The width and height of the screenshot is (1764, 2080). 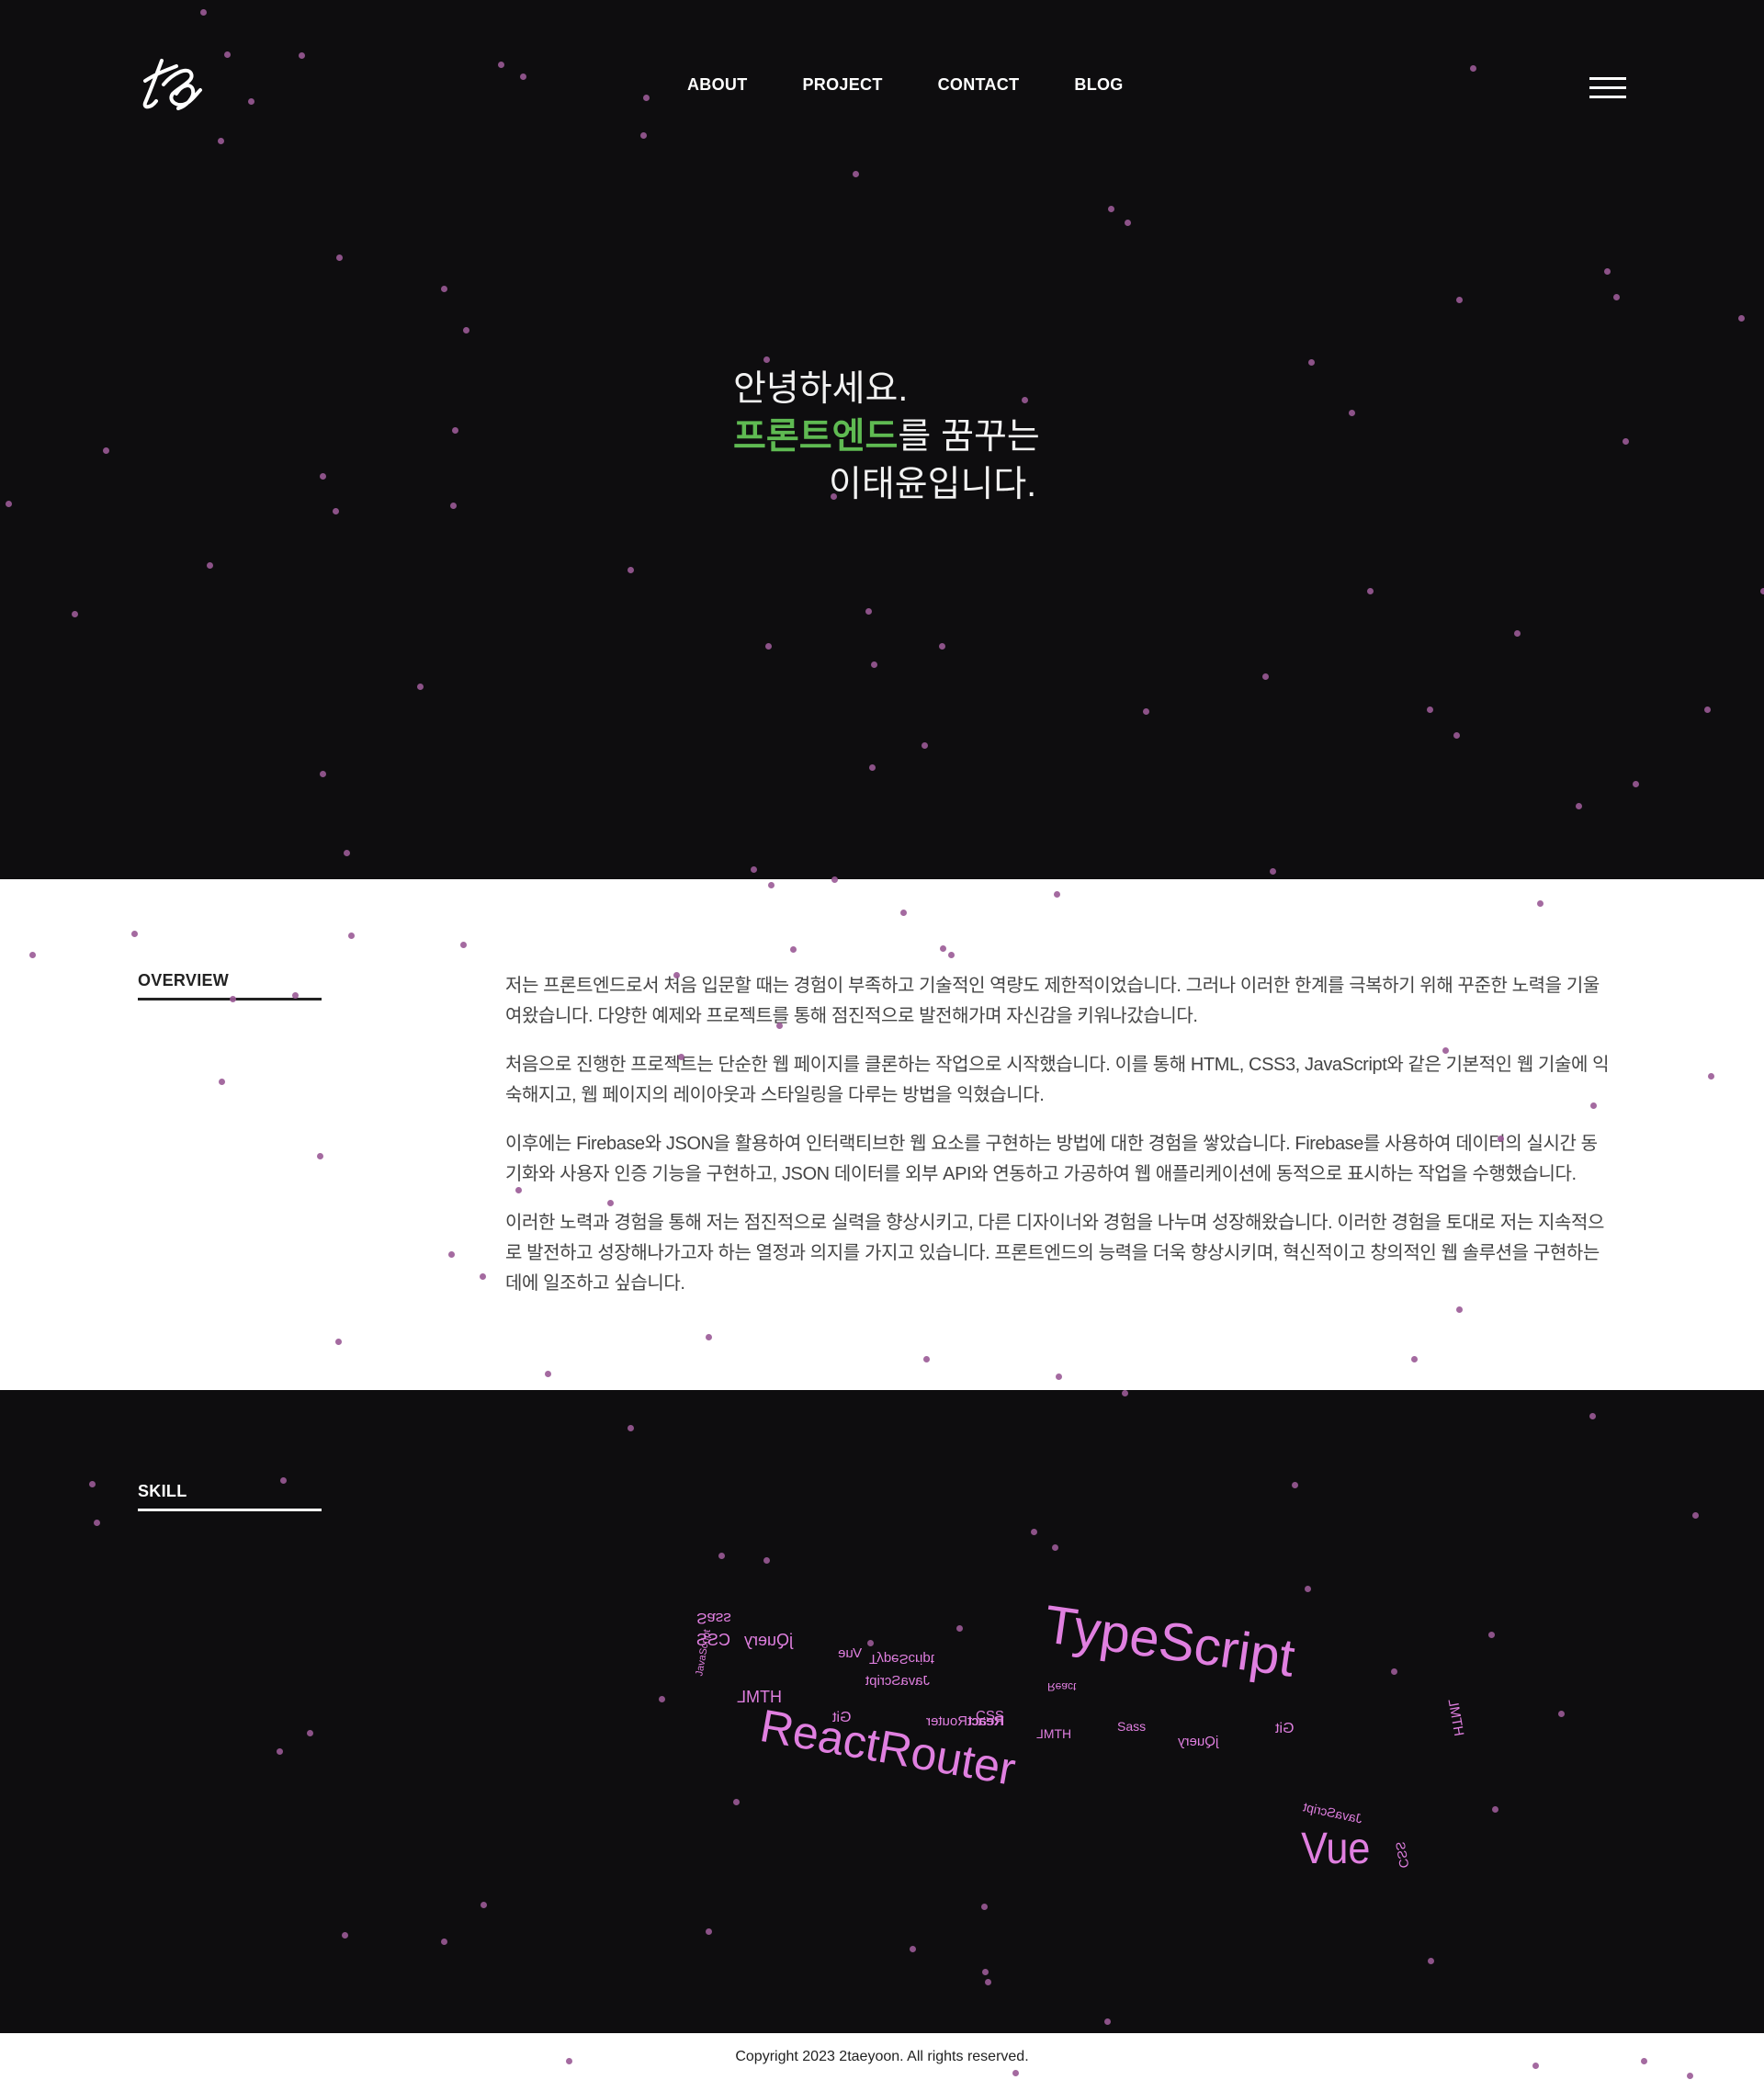 I want to click on site-header: ABOUT PROJECT CONTACT BLOG, so click(x=882, y=87).